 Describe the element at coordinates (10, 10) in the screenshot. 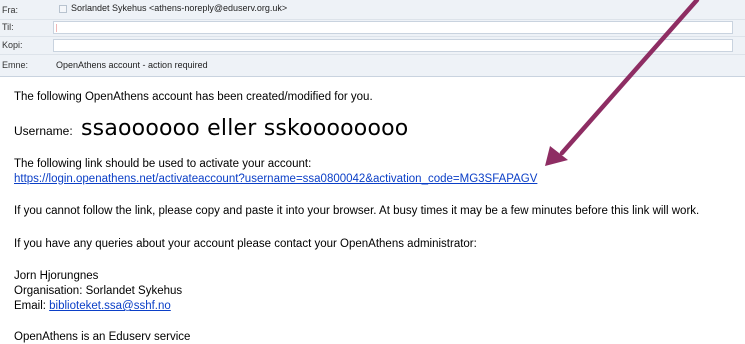

I see `from-label: Fra:` at that location.